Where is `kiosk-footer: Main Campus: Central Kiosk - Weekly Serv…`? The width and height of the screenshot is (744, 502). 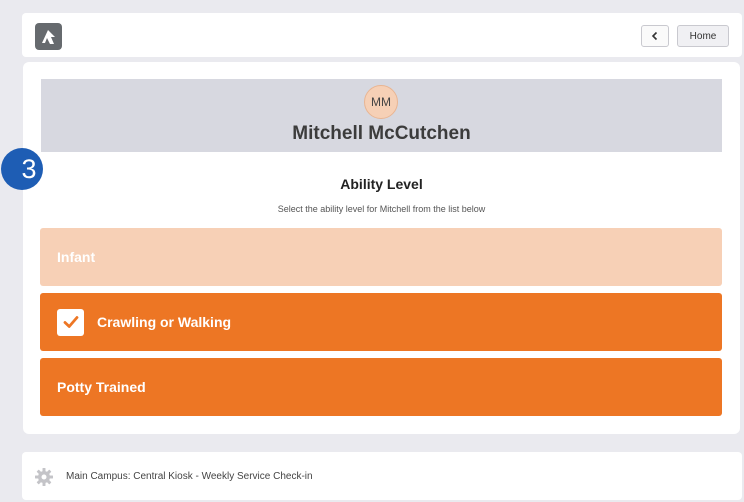
kiosk-footer: Main Campus: Central Kiosk - Weekly Serv… is located at coordinates (382, 476).